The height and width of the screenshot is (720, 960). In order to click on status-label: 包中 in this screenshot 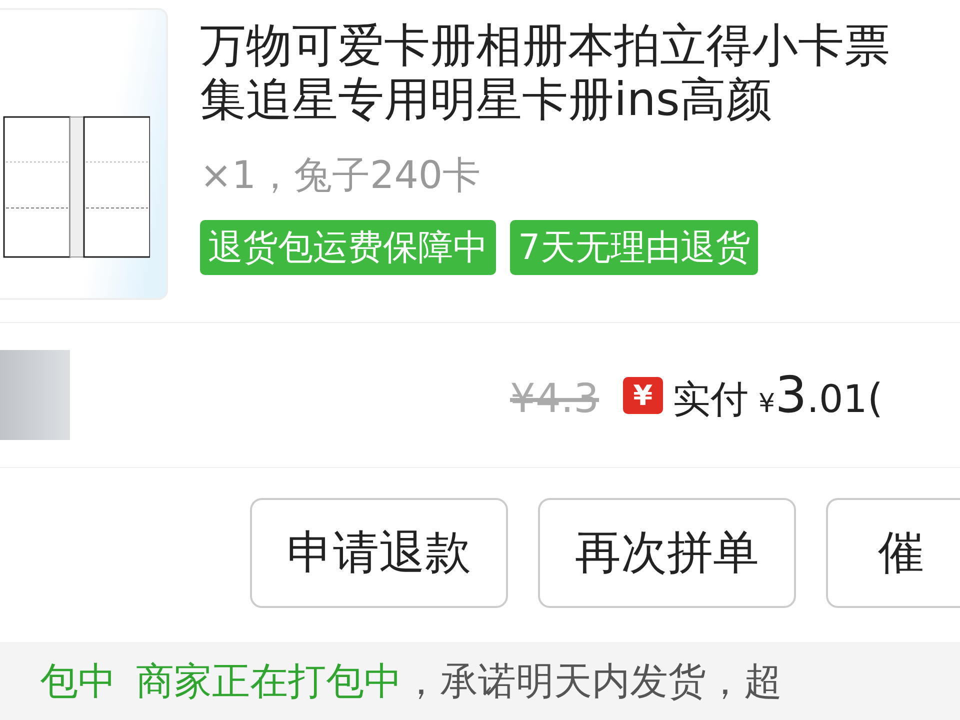, I will do `click(78, 681)`.